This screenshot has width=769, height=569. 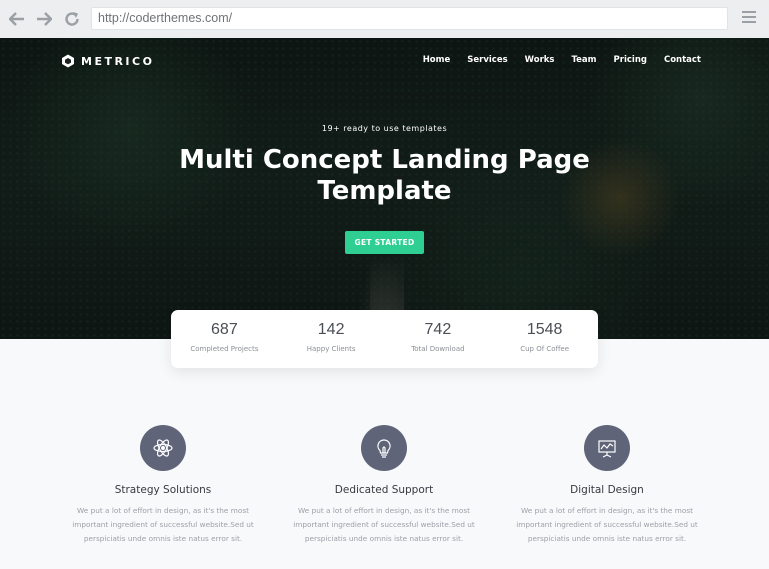 What do you see at coordinates (607, 448) in the screenshot?
I see `presentation-icon` at bounding box center [607, 448].